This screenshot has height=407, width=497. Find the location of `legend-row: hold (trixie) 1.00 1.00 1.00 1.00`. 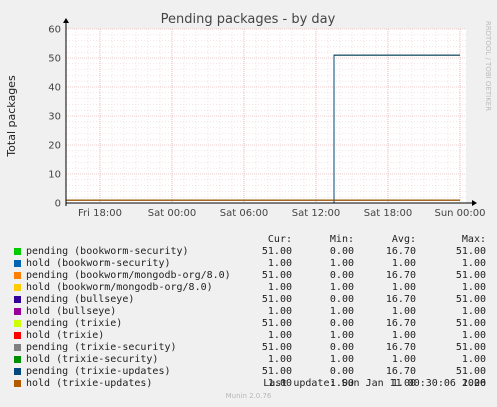

legend-row: hold (trixie) 1.00 1.00 1.00 1.00 is located at coordinates (250, 336).